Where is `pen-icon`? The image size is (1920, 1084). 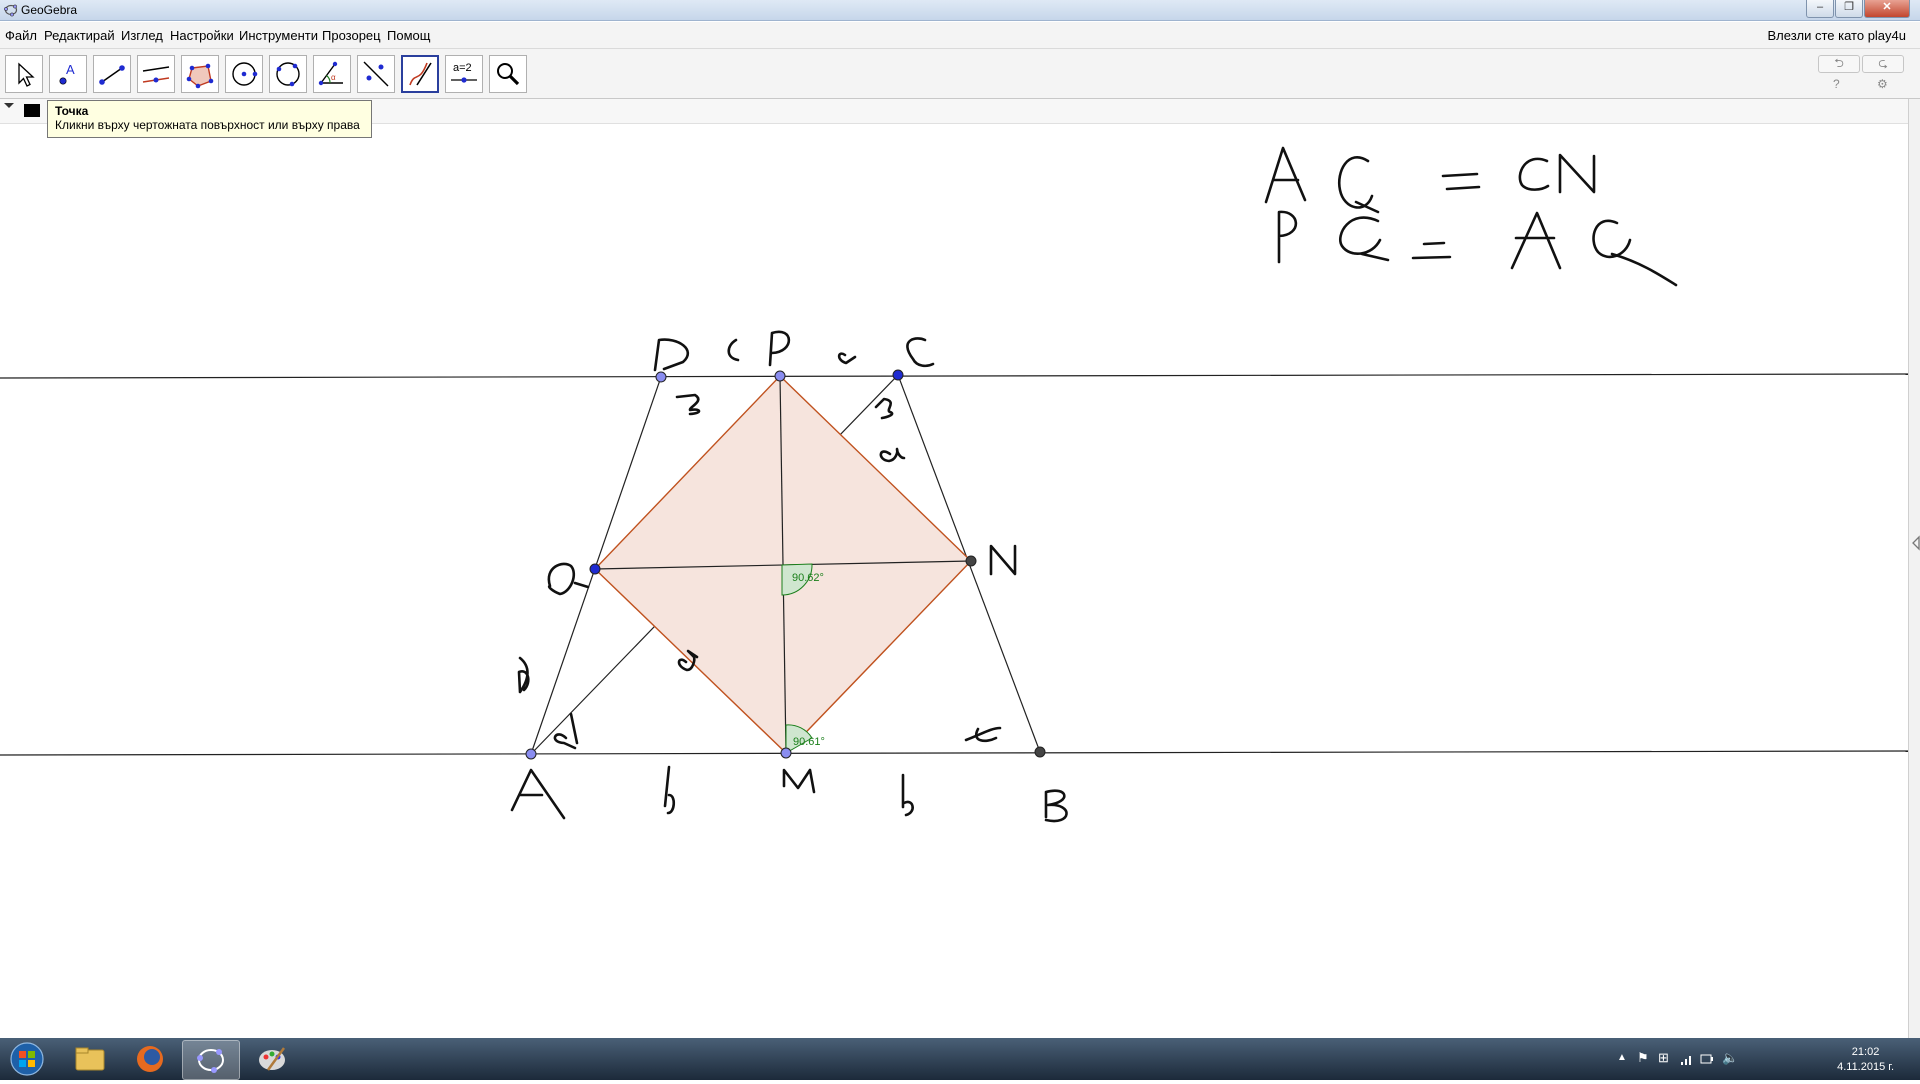
pen-icon is located at coordinates (420, 74).